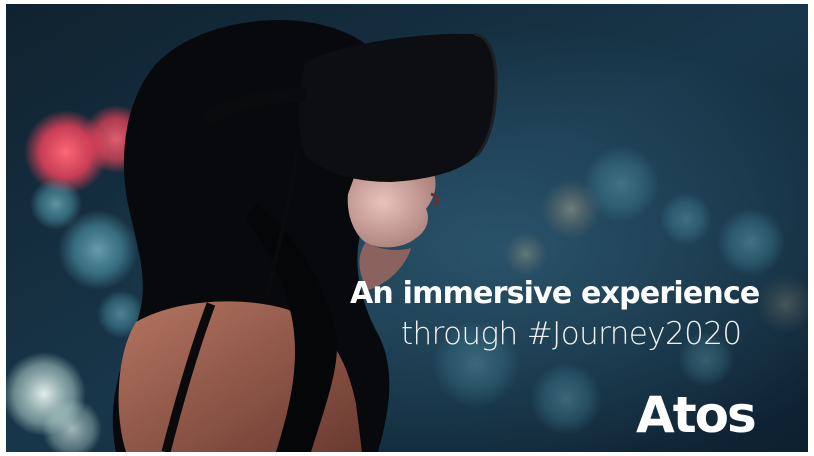 The width and height of the screenshot is (814, 456). I want to click on atos-logo: Atos, so click(696, 413).